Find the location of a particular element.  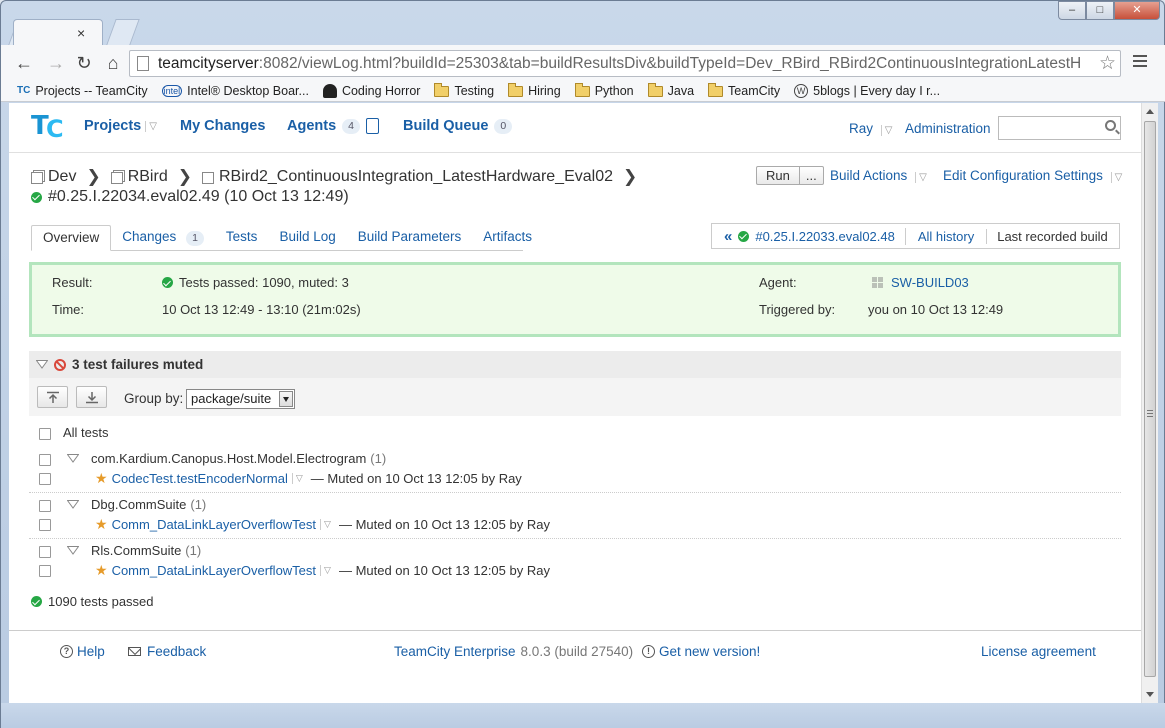

get-new-version-link: ! Get new version! is located at coordinates (701, 651).